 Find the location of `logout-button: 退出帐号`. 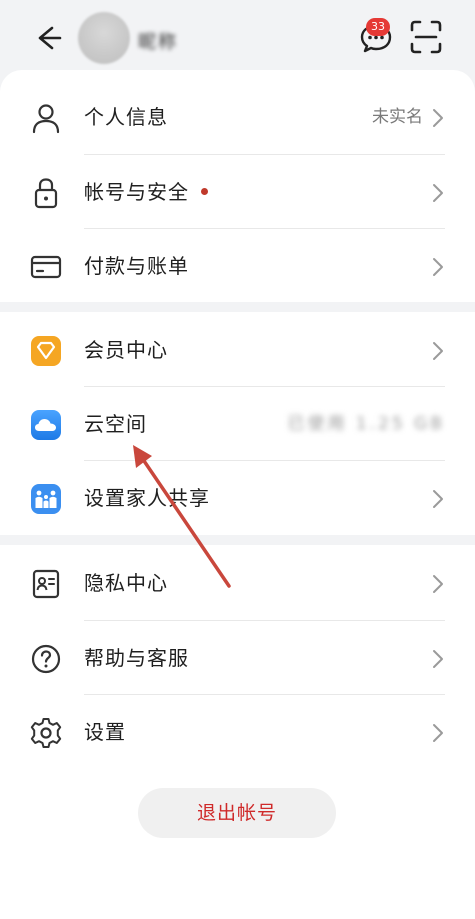

logout-button: 退出帐号 is located at coordinates (237, 813).